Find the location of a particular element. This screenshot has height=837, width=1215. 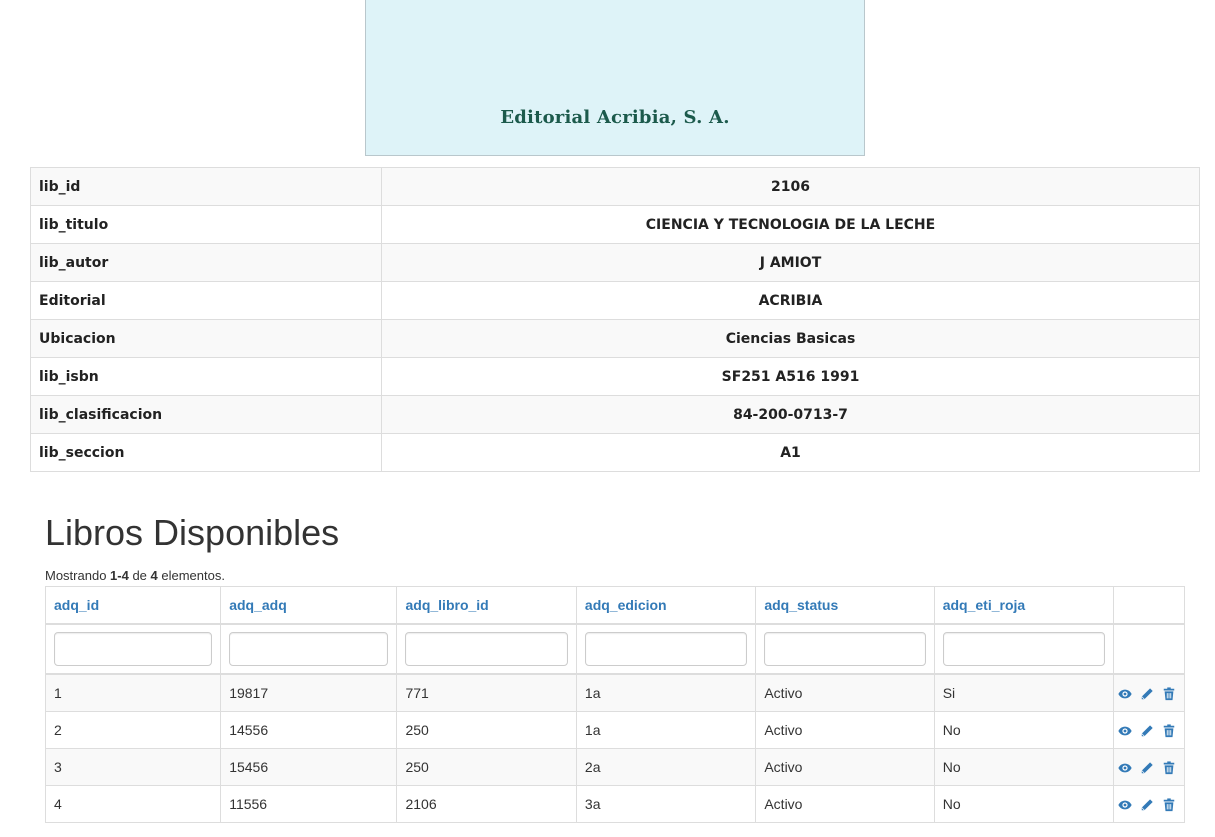

cell-adq-adq: 14556 is located at coordinates (309, 730).